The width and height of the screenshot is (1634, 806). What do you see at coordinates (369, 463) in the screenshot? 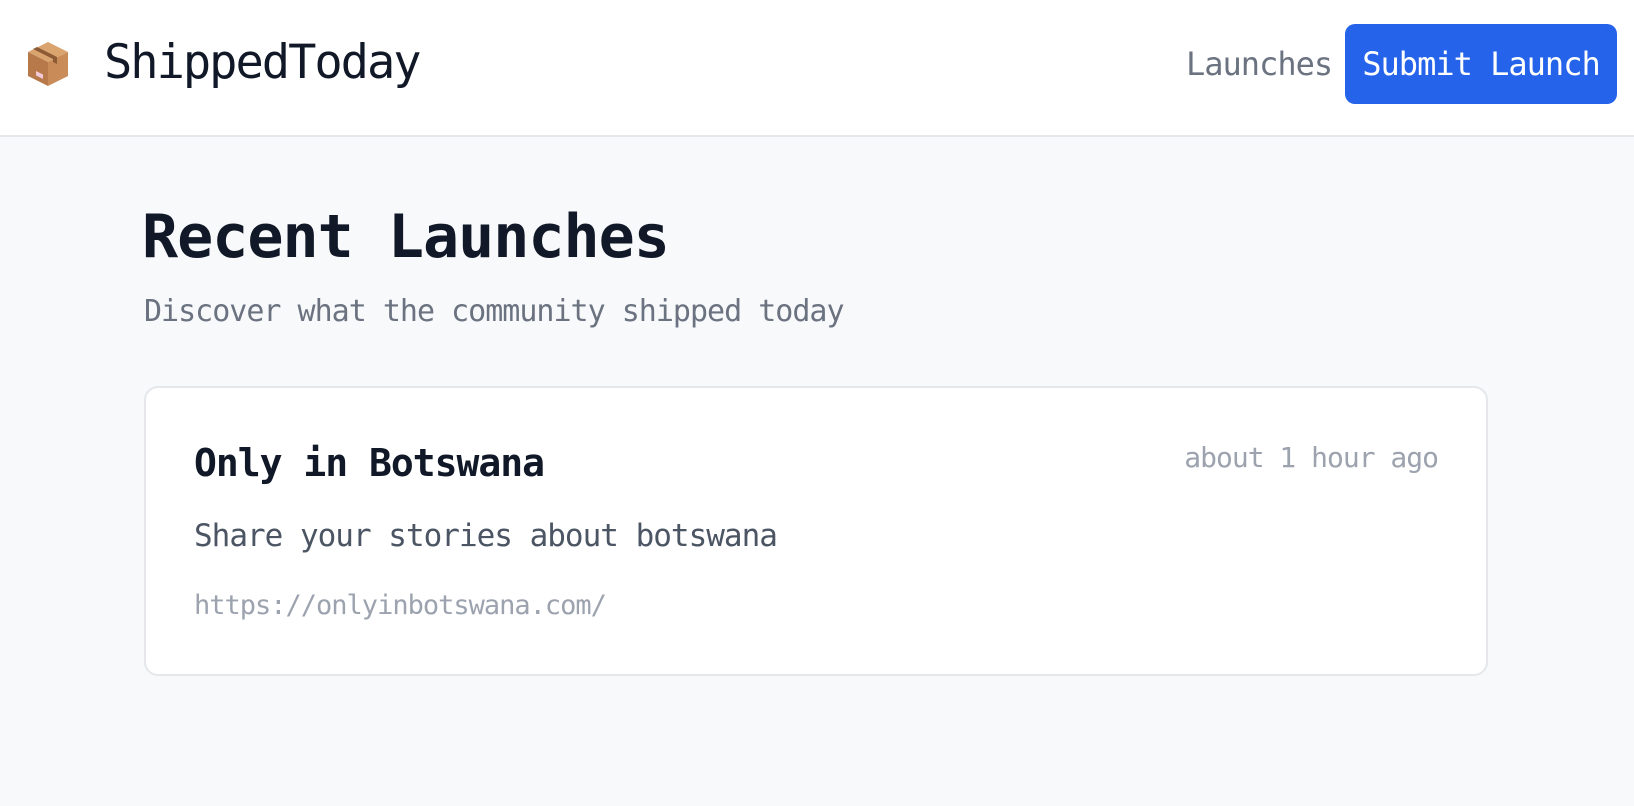
I see `launch-title: Only in Botswana` at bounding box center [369, 463].